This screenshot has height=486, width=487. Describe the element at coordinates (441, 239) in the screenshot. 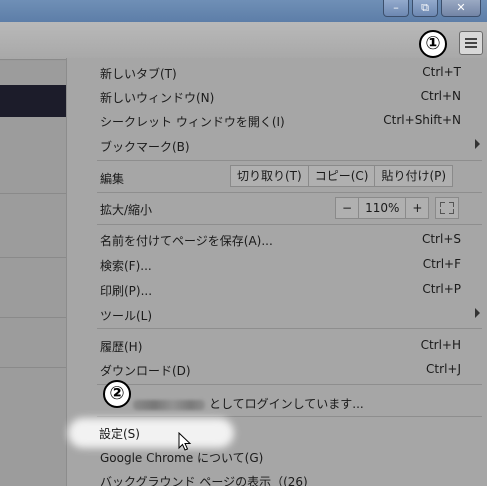

I see `menu-item-shortcut: Ctrl+S` at that location.